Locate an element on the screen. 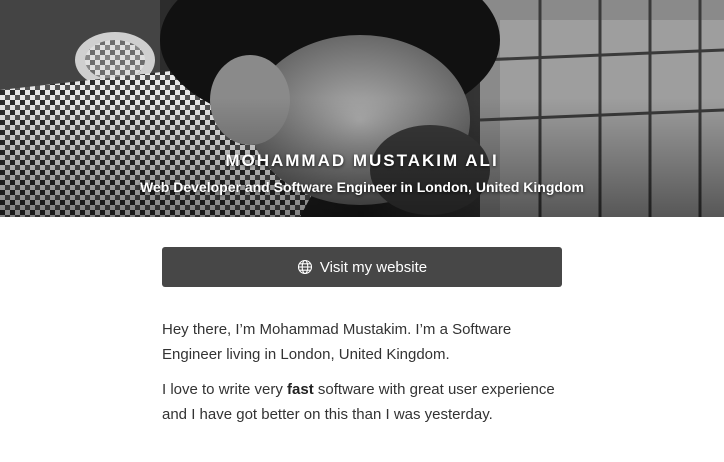 The height and width of the screenshot is (462, 724). visit-website-label: Visit my website is located at coordinates (373, 267).